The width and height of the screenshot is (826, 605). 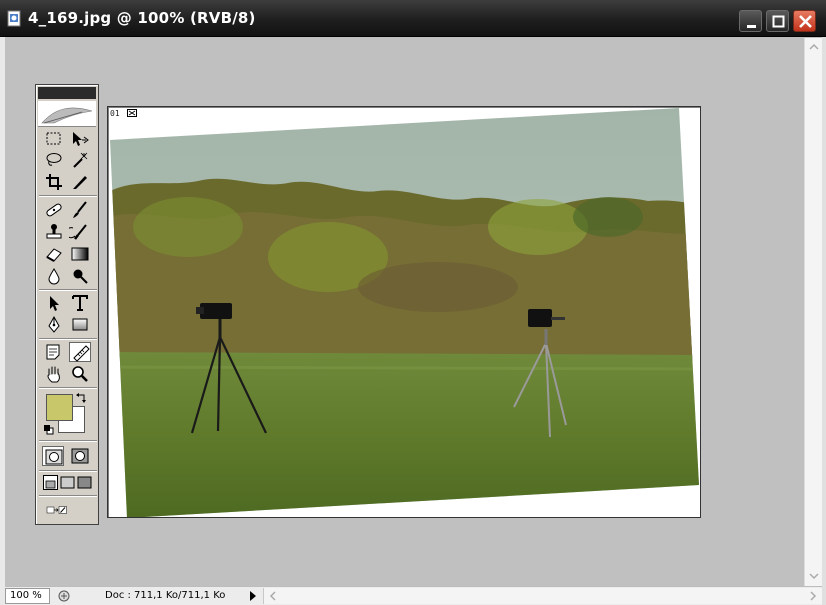 I want to click on hand-icon, so click(x=53, y=374).